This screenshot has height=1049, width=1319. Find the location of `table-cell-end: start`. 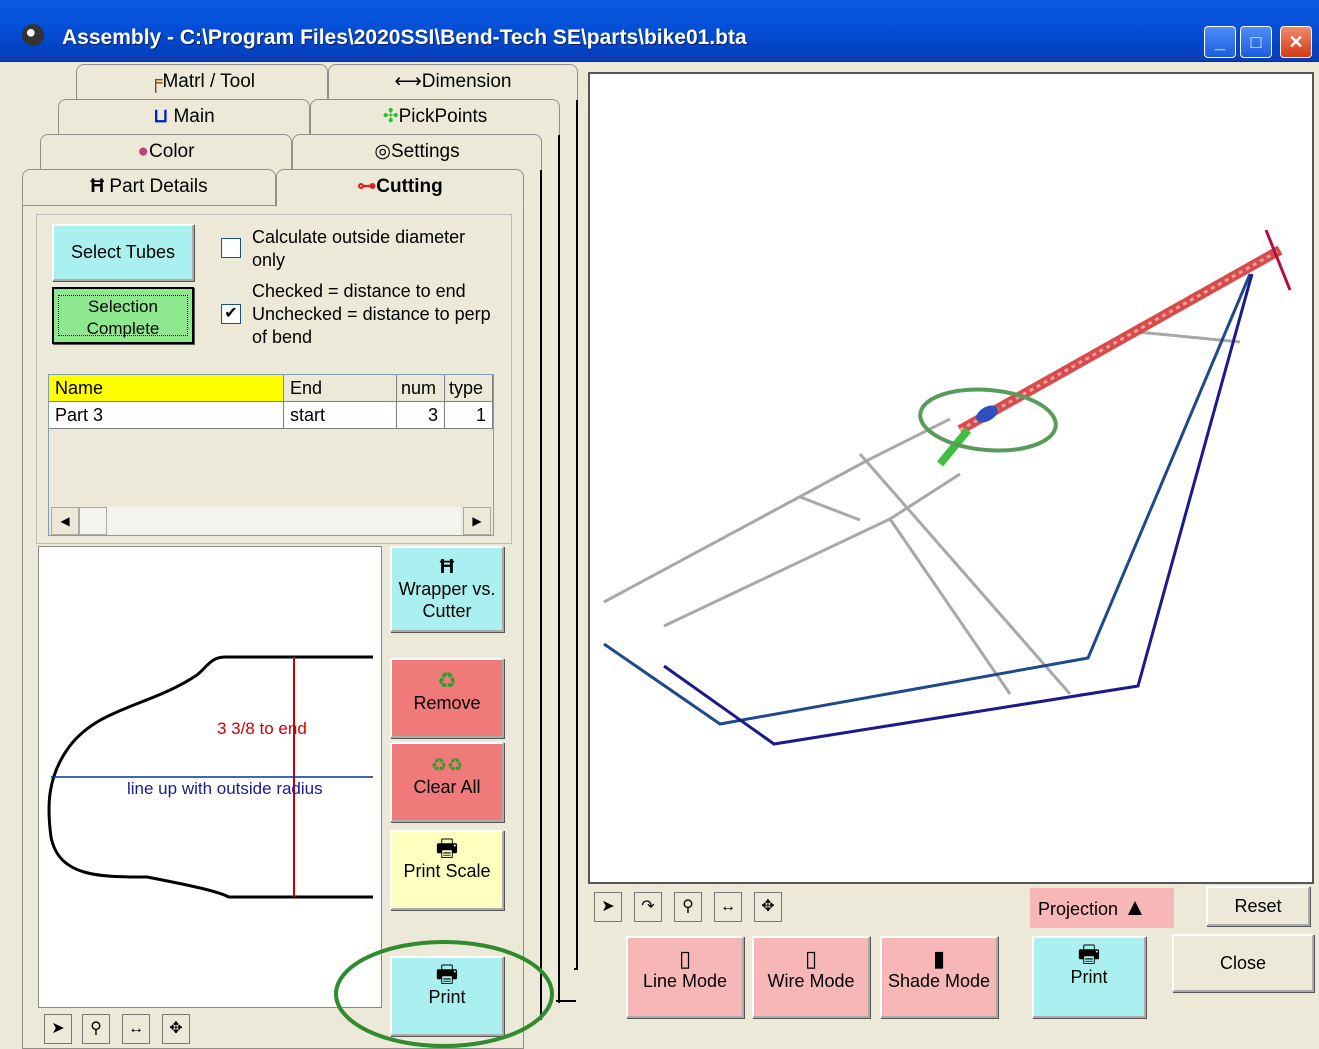

table-cell-end: start is located at coordinates (340, 415).